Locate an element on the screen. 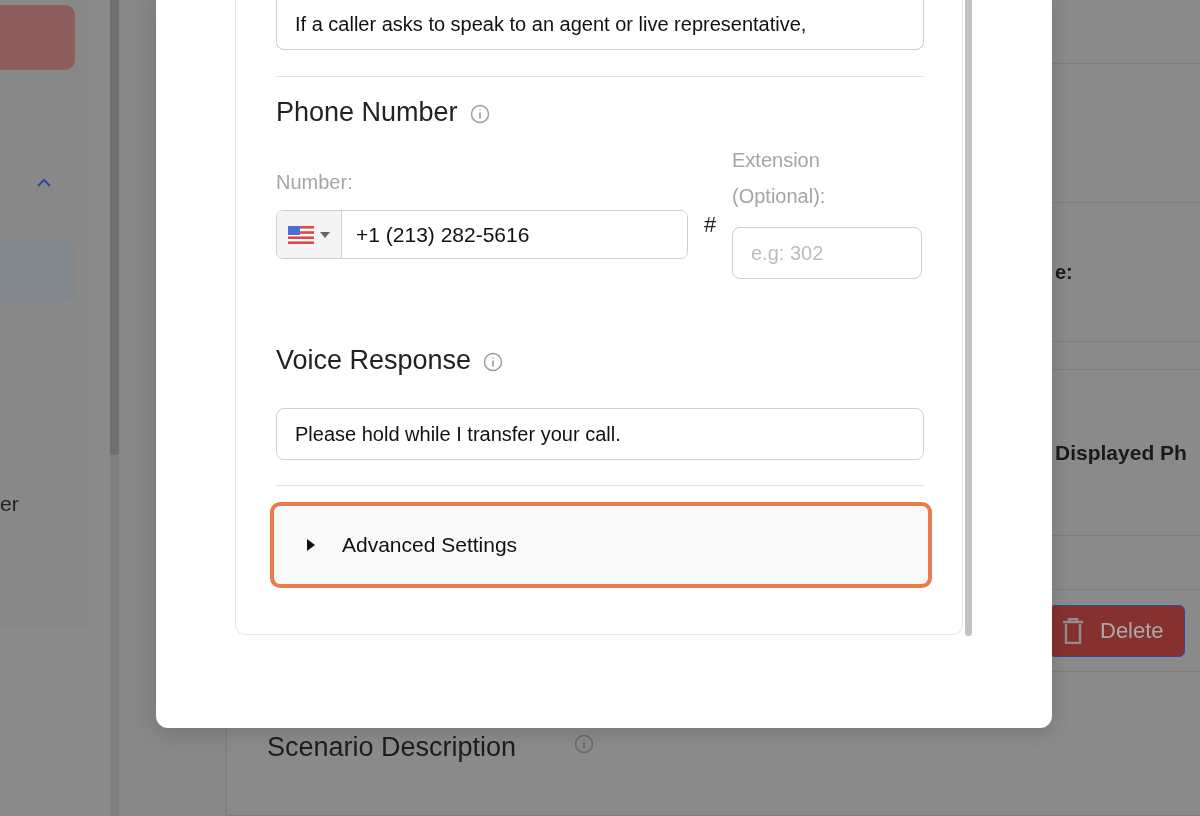 This screenshot has height=816, width=1200. country-dropdown is located at coordinates (309, 234).